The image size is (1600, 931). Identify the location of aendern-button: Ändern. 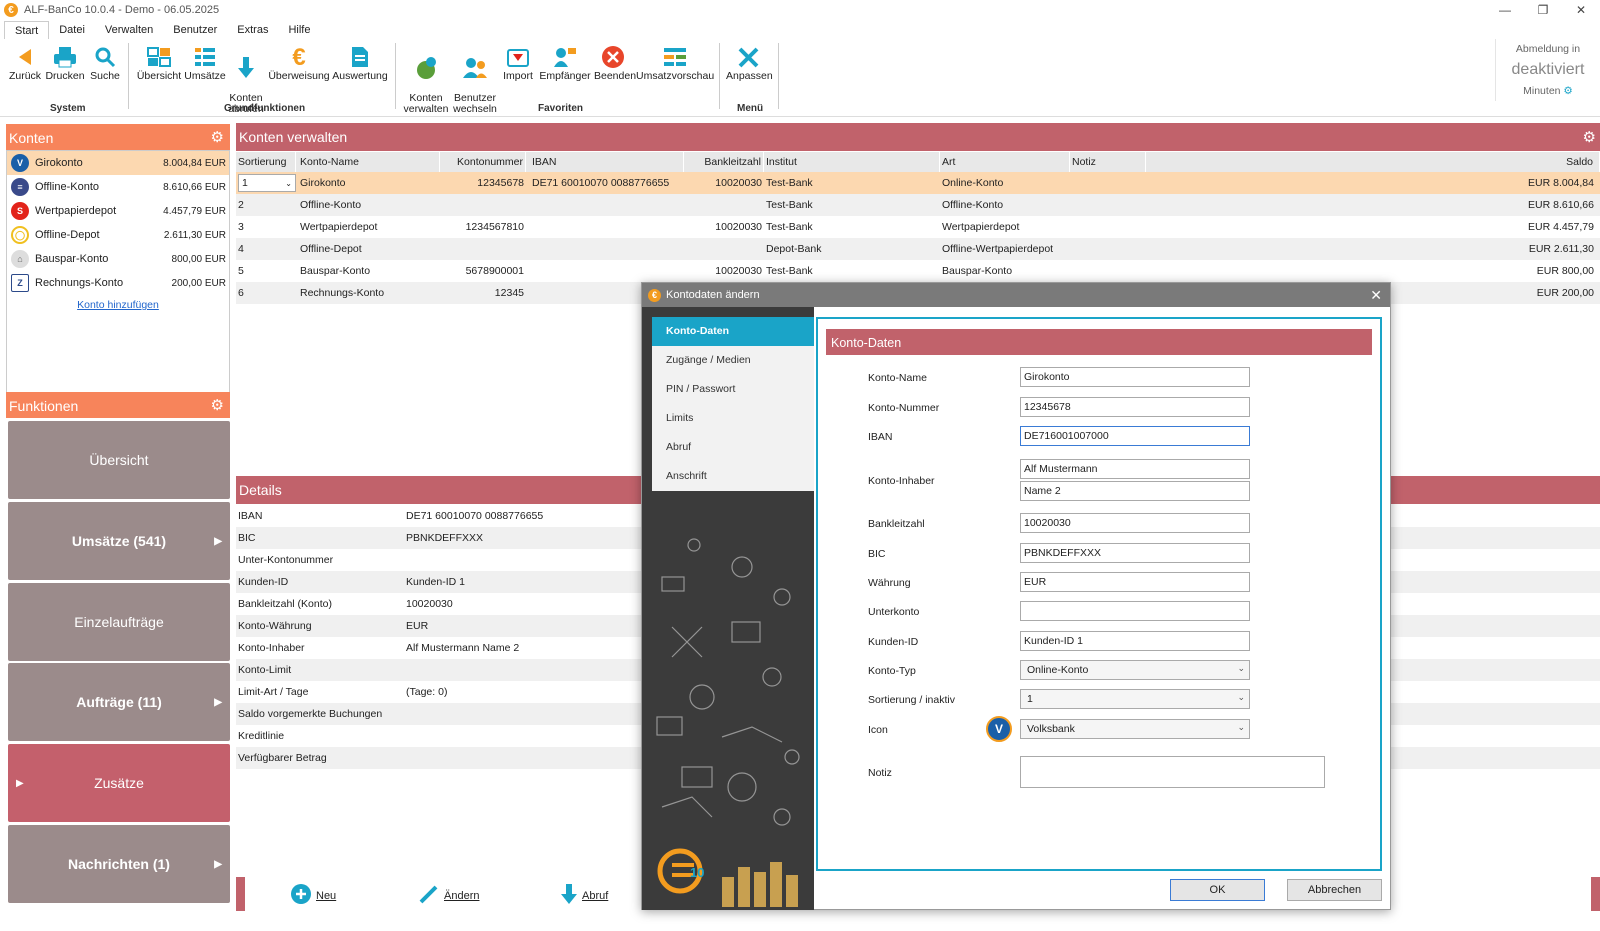
(448, 895).